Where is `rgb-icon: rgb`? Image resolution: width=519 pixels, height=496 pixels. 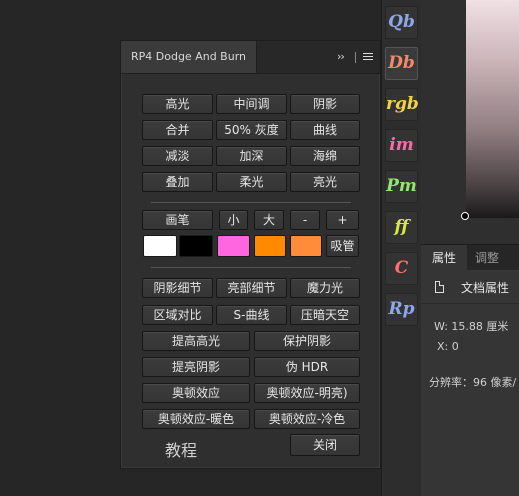
rgb-icon: rgb is located at coordinates (402, 104).